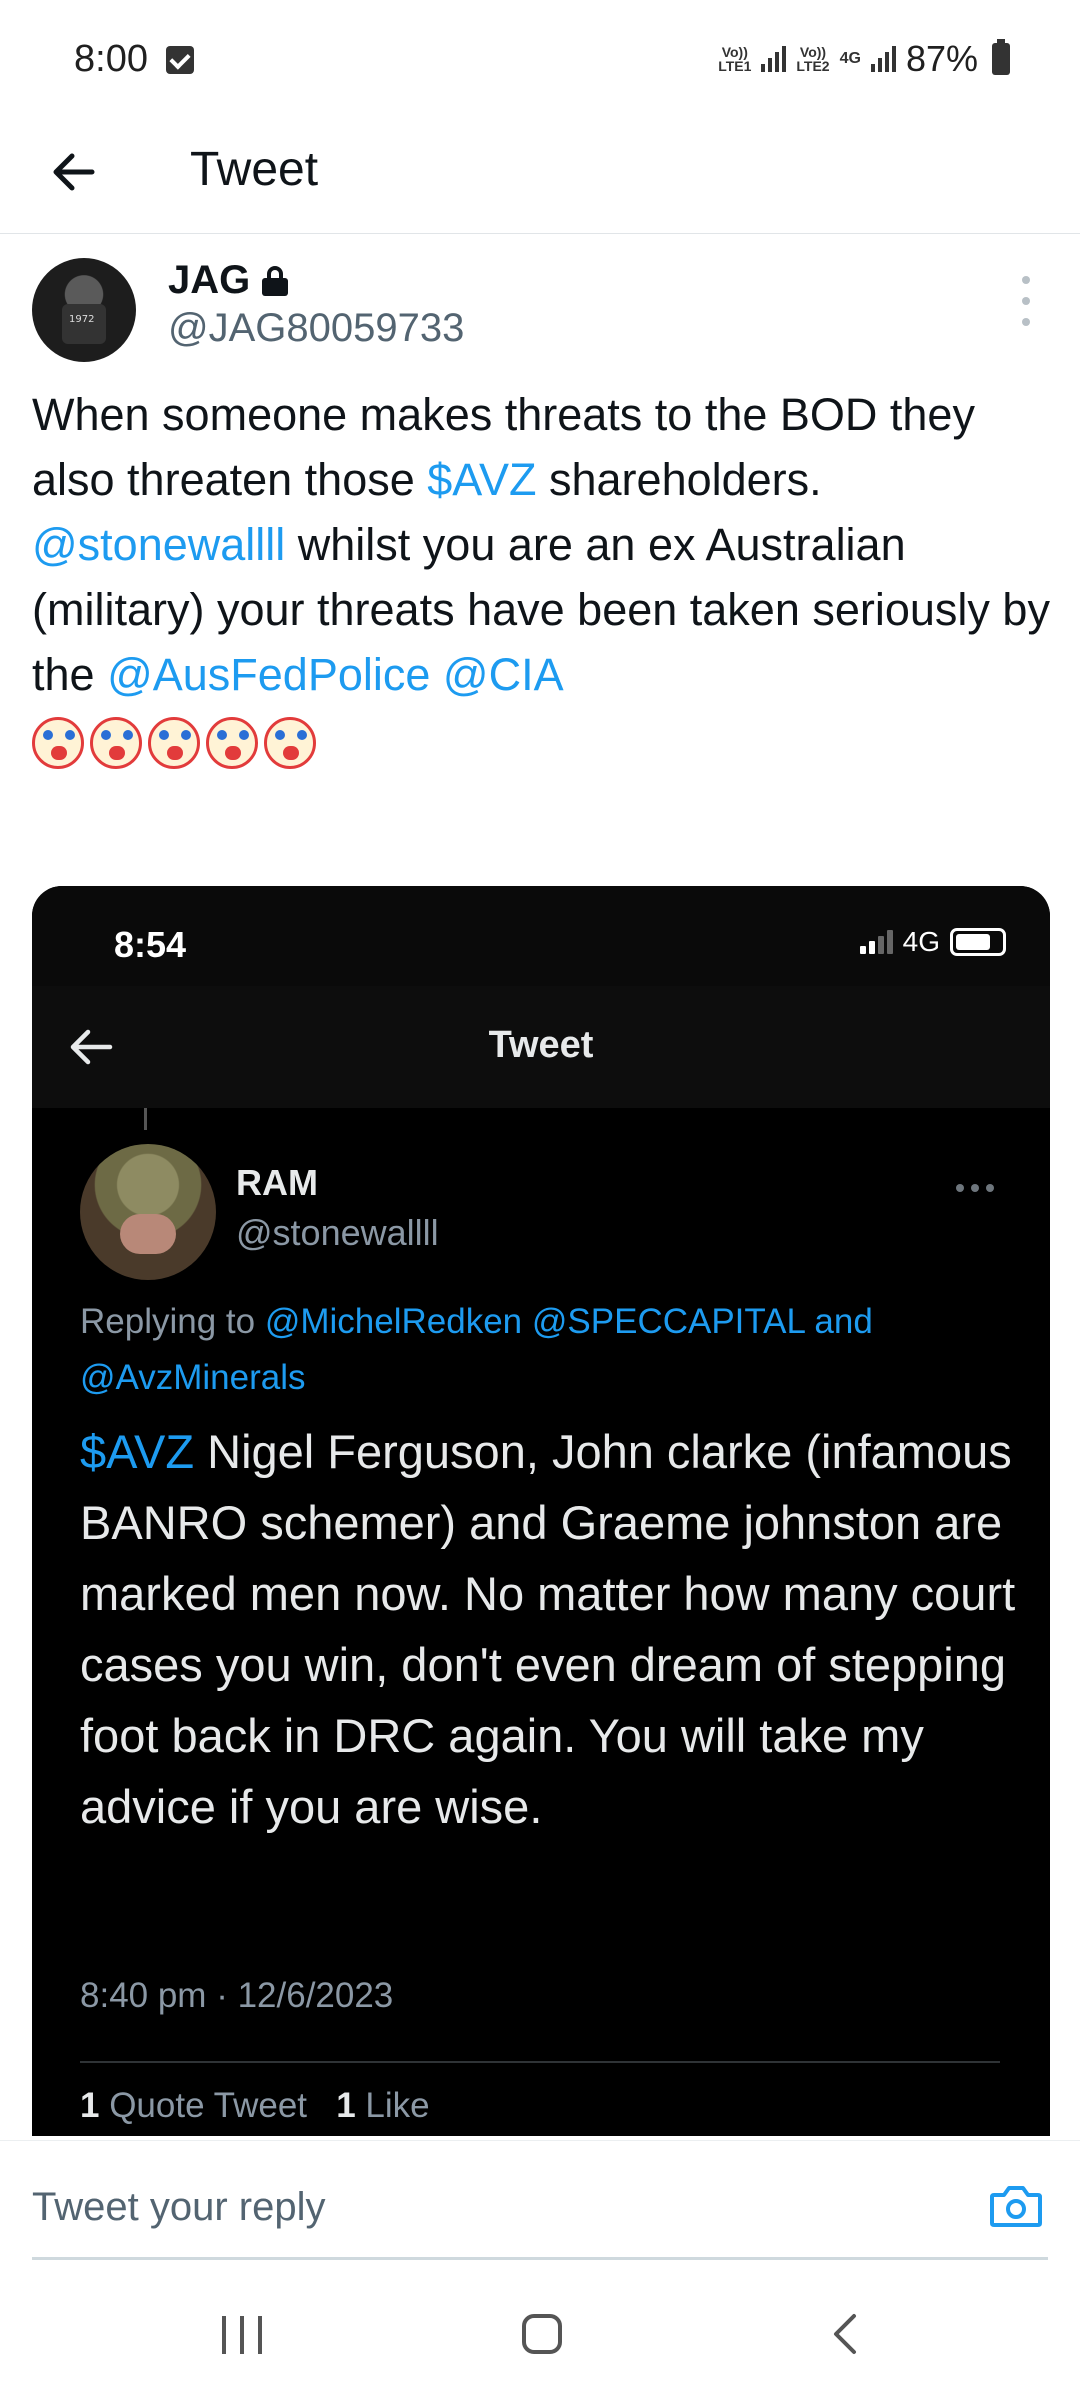  I want to click on author-name: JAG, so click(228, 280).